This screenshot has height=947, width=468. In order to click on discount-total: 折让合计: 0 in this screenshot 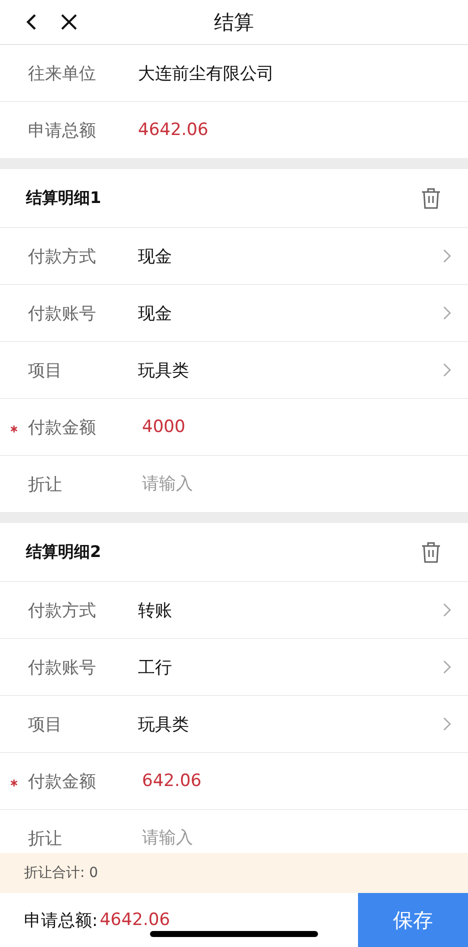, I will do `click(234, 873)`.